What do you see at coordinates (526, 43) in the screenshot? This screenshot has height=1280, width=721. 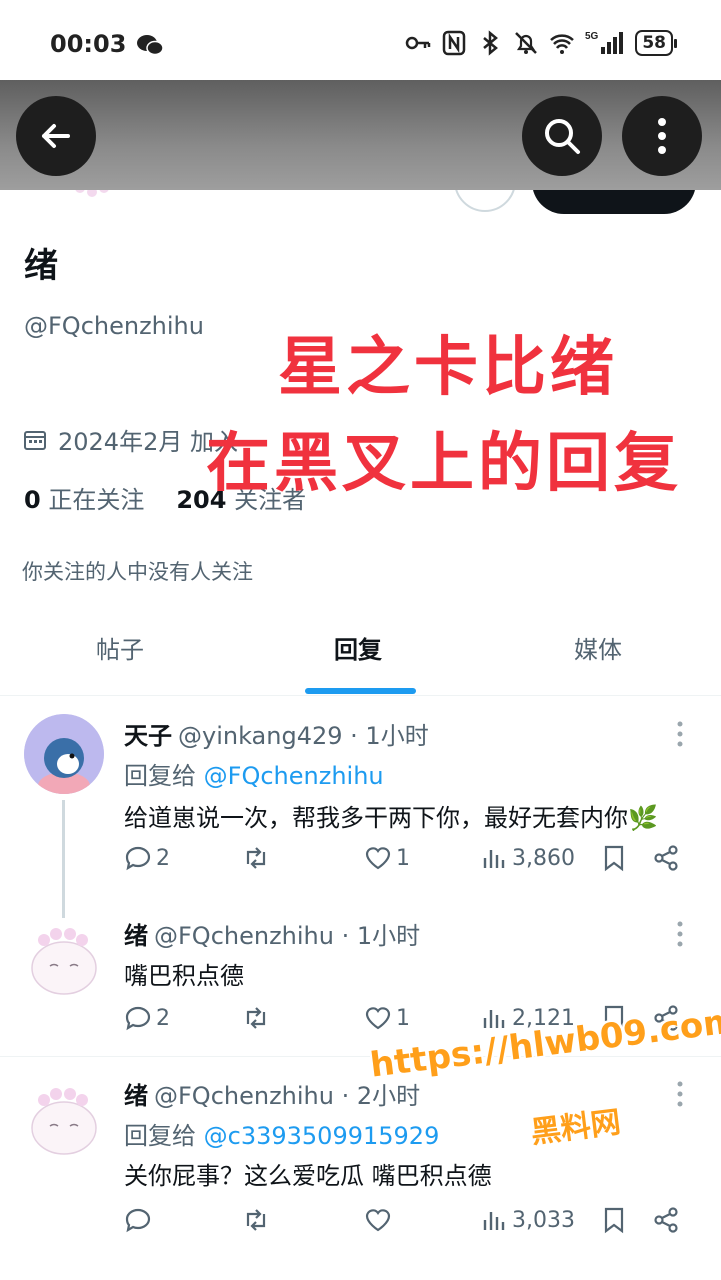 I see `mute-icon` at bounding box center [526, 43].